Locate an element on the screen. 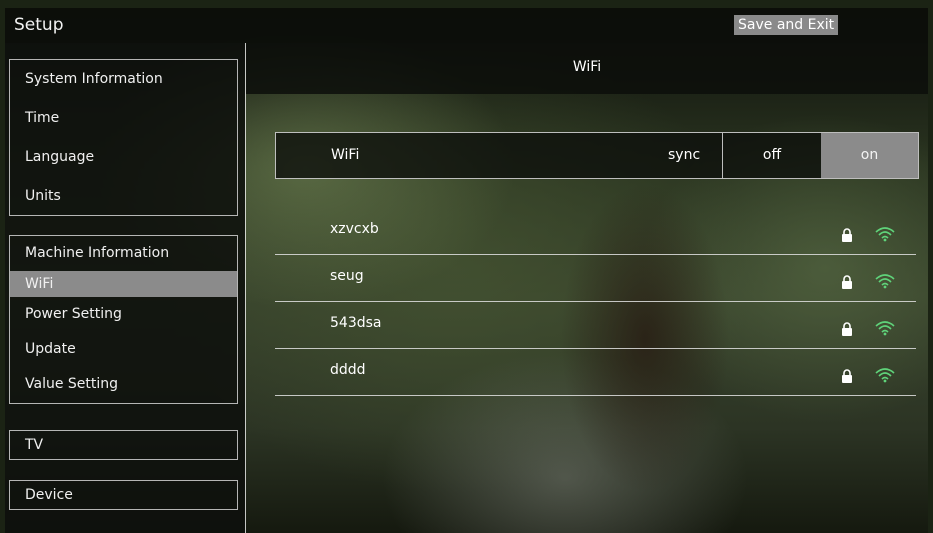  network-row-xzvcxb: xzvcxb is located at coordinates (595, 231).